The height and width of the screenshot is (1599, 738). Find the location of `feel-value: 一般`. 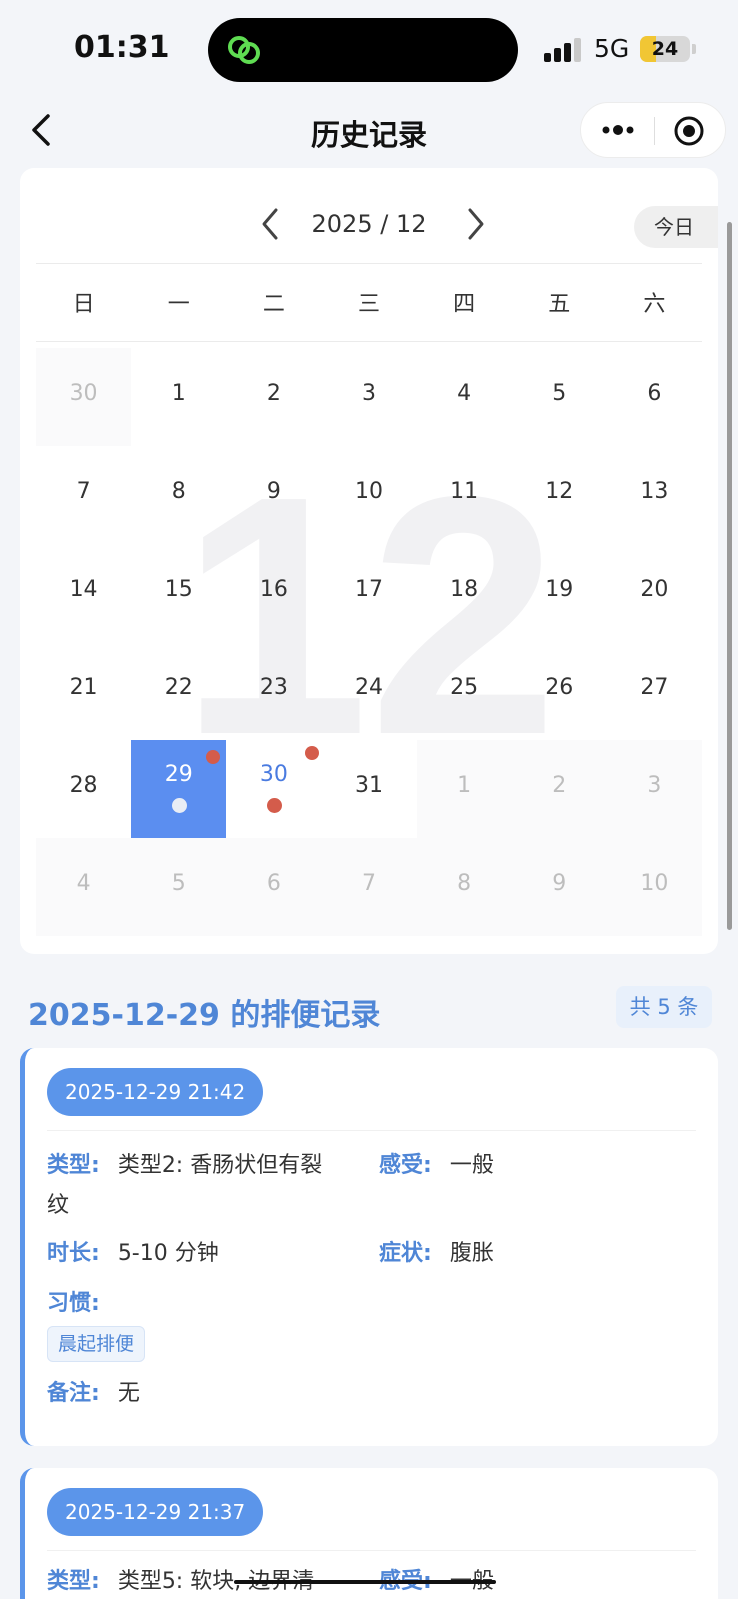

feel-value: 一般 is located at coordinates (471, 1165).